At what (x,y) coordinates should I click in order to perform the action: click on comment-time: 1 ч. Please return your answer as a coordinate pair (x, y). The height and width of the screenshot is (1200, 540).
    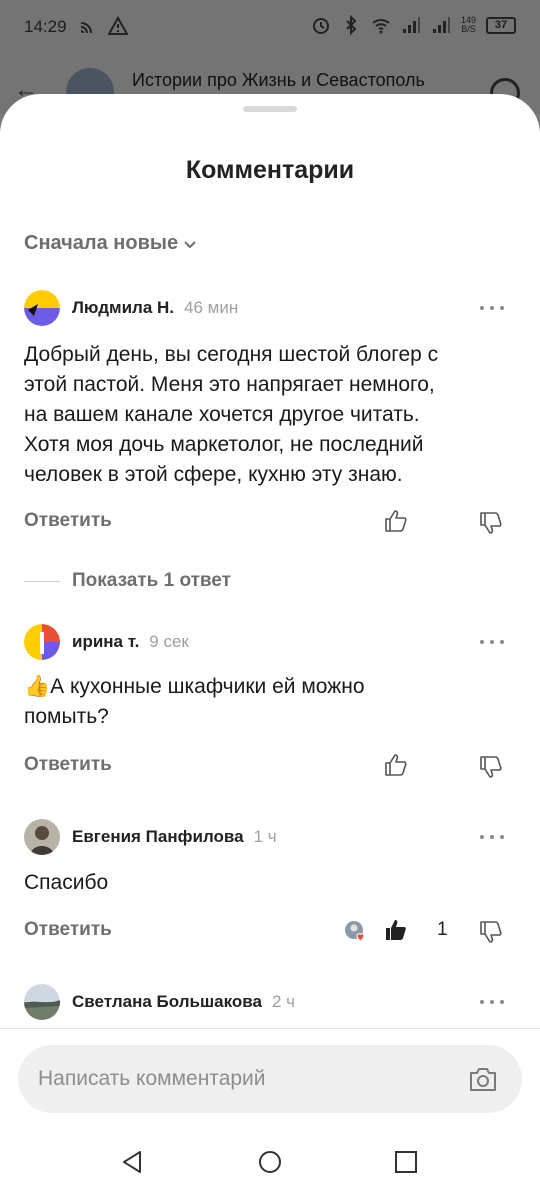
    Looking at the image, I should click on (265, 836).